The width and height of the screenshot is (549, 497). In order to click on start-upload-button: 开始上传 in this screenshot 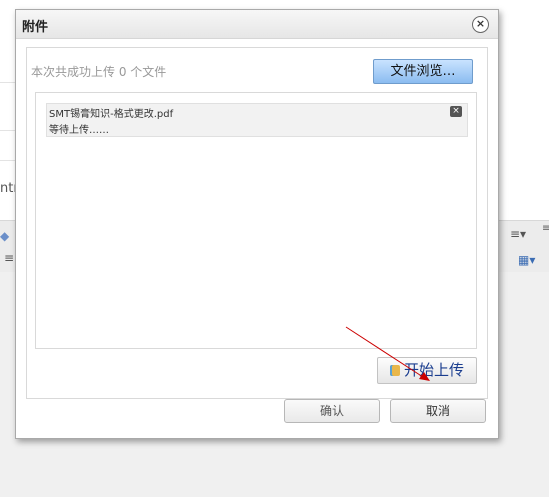, I will do `click(427, 370)`.